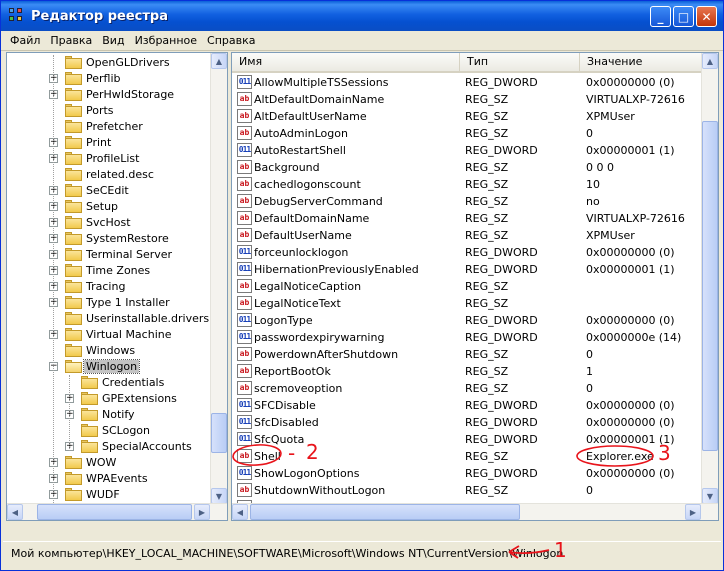 This screenshot has width=724, height=571. I want to click on tree-item: related.desc, so click(109, 175).